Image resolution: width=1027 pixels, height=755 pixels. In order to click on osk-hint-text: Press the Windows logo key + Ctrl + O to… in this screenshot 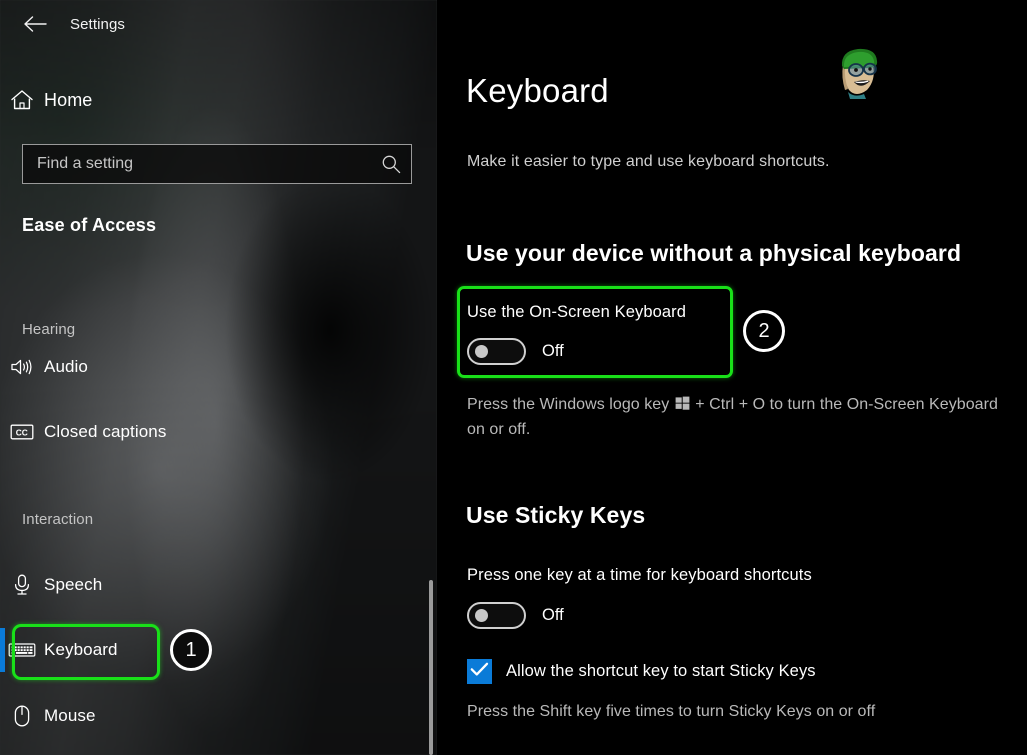, I will do `click(738, 418)`.